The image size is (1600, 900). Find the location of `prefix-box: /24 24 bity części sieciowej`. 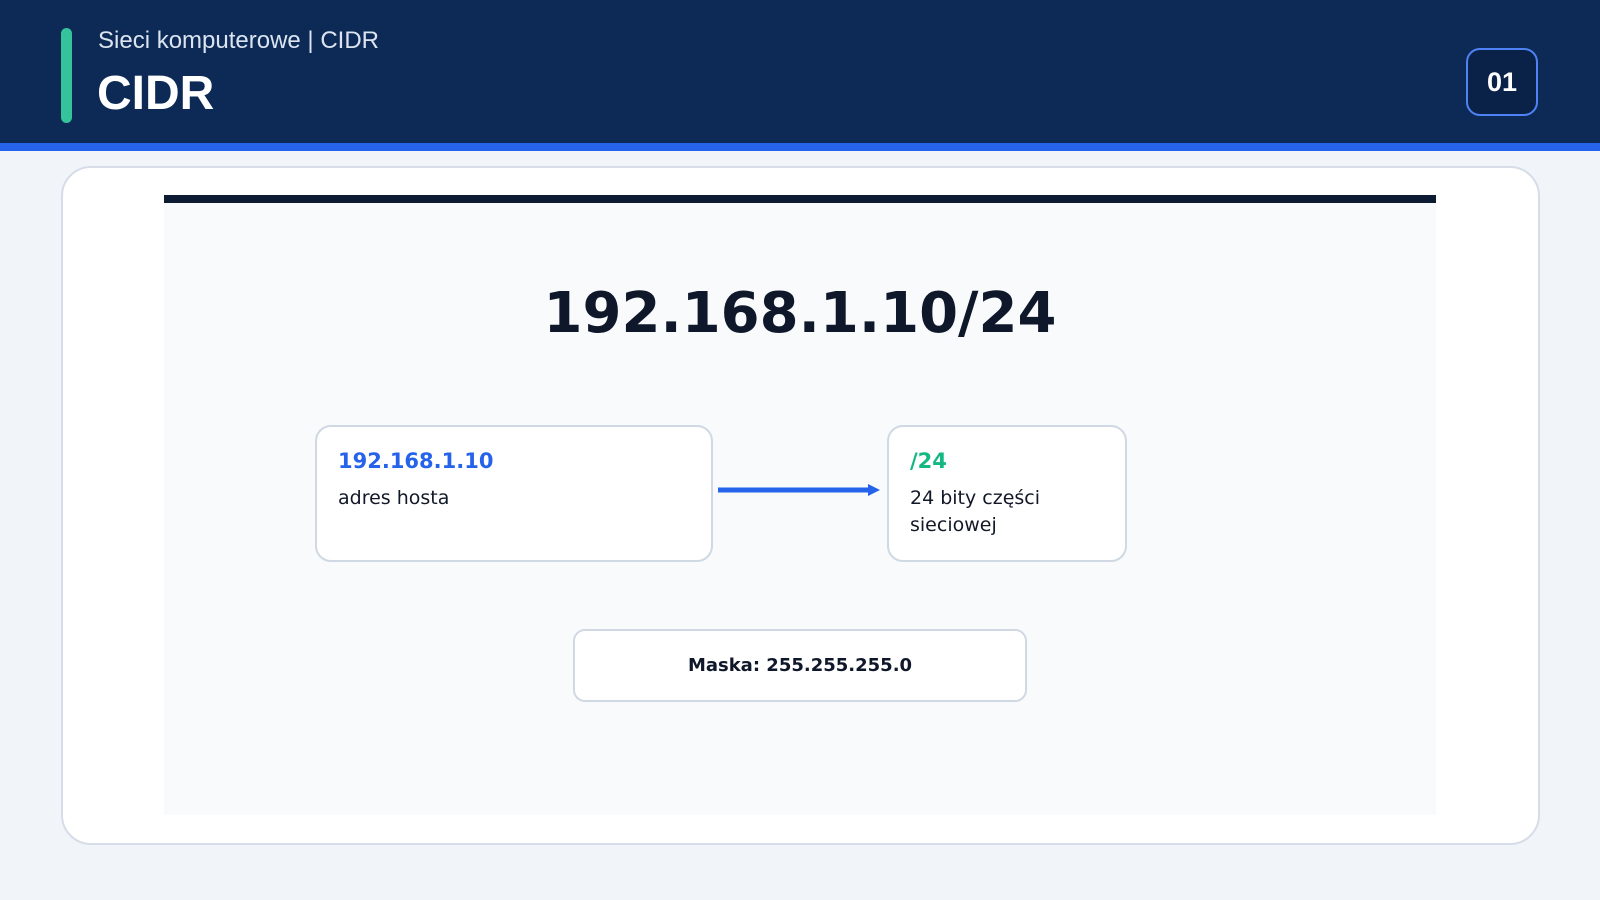

prefix-box: /24 24 bity części sieciowej is located at coordinates (1007, 493).